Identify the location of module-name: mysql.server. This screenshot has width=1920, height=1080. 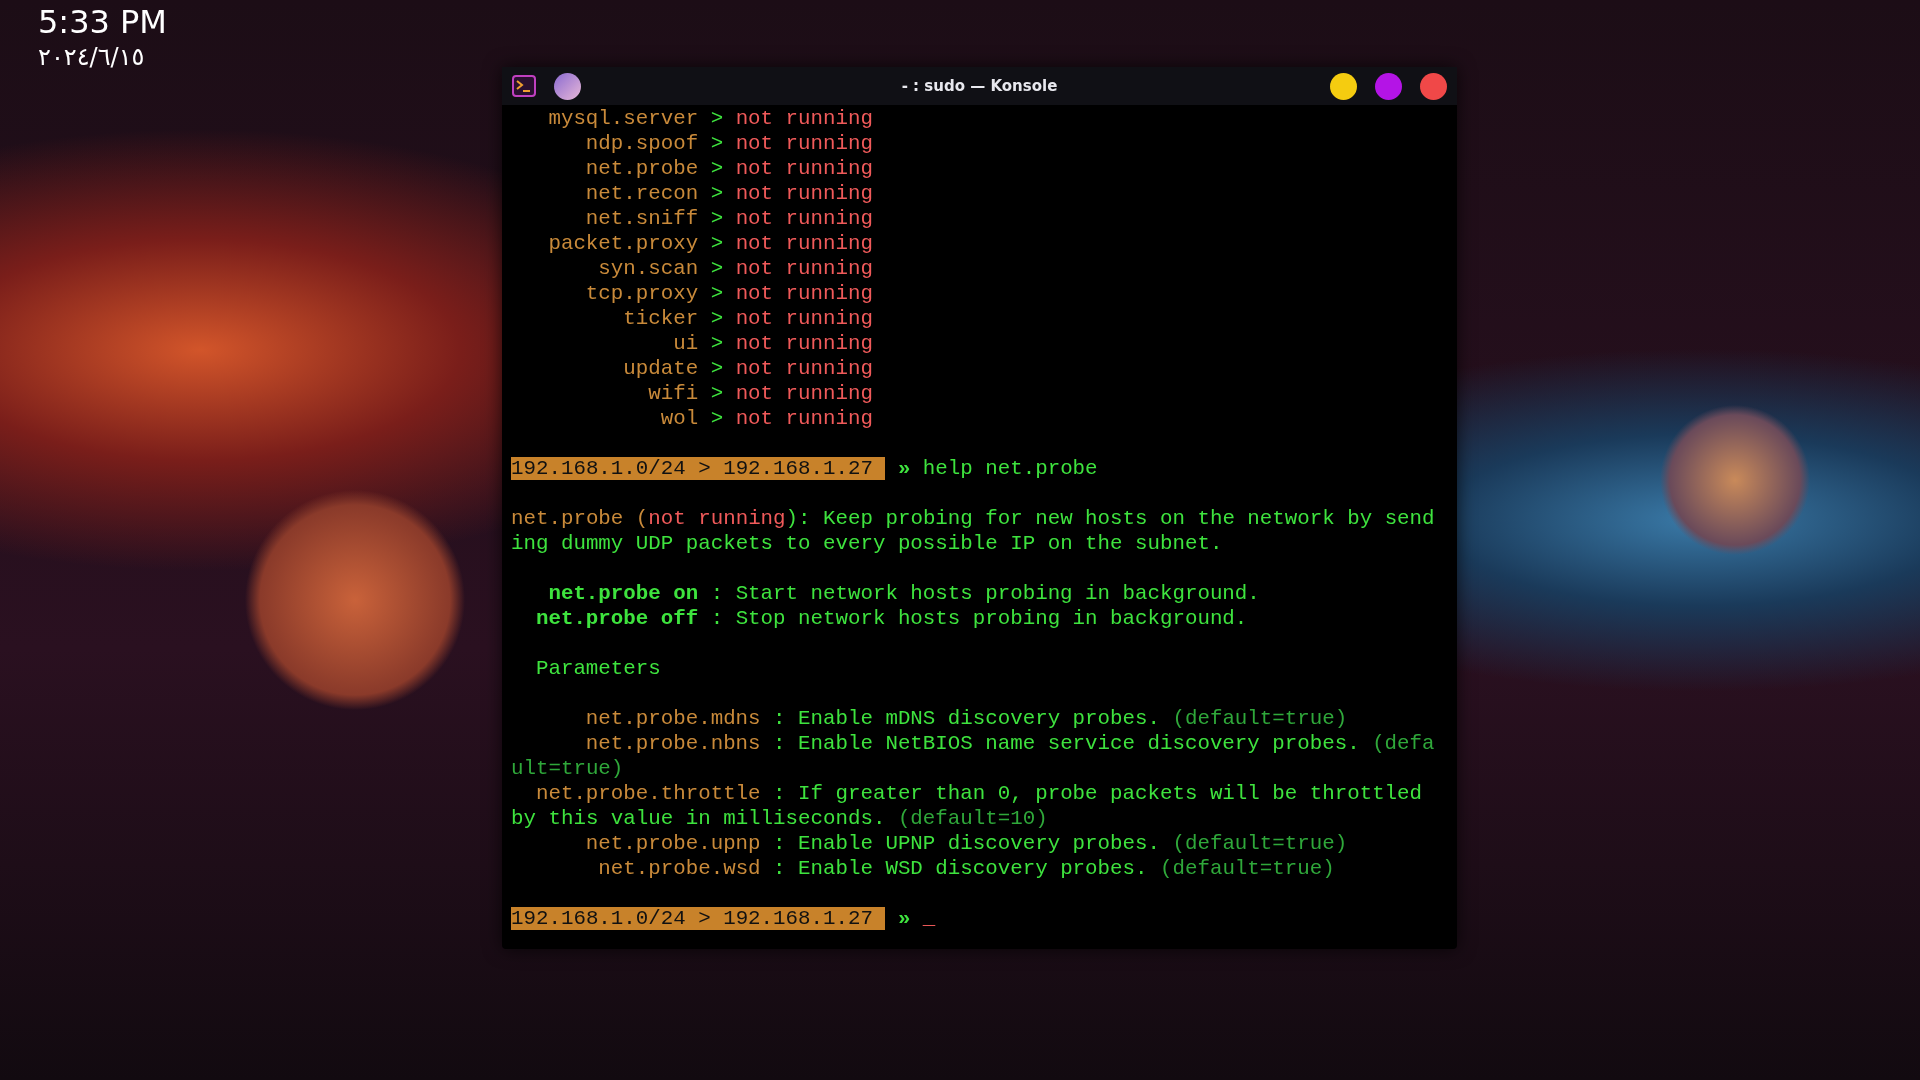
(623, 118).